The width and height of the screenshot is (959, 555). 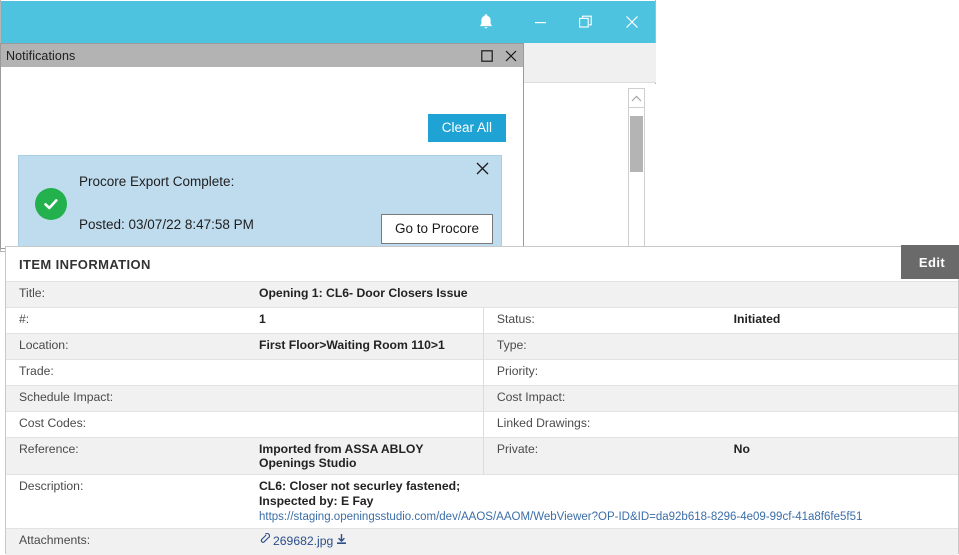 What do you see at coordinates (166, 224) in the screenshot?
I see `notification-timestamp: Posted: 03/07/22 8:47:58 PM` at bounding box center [166, 224].